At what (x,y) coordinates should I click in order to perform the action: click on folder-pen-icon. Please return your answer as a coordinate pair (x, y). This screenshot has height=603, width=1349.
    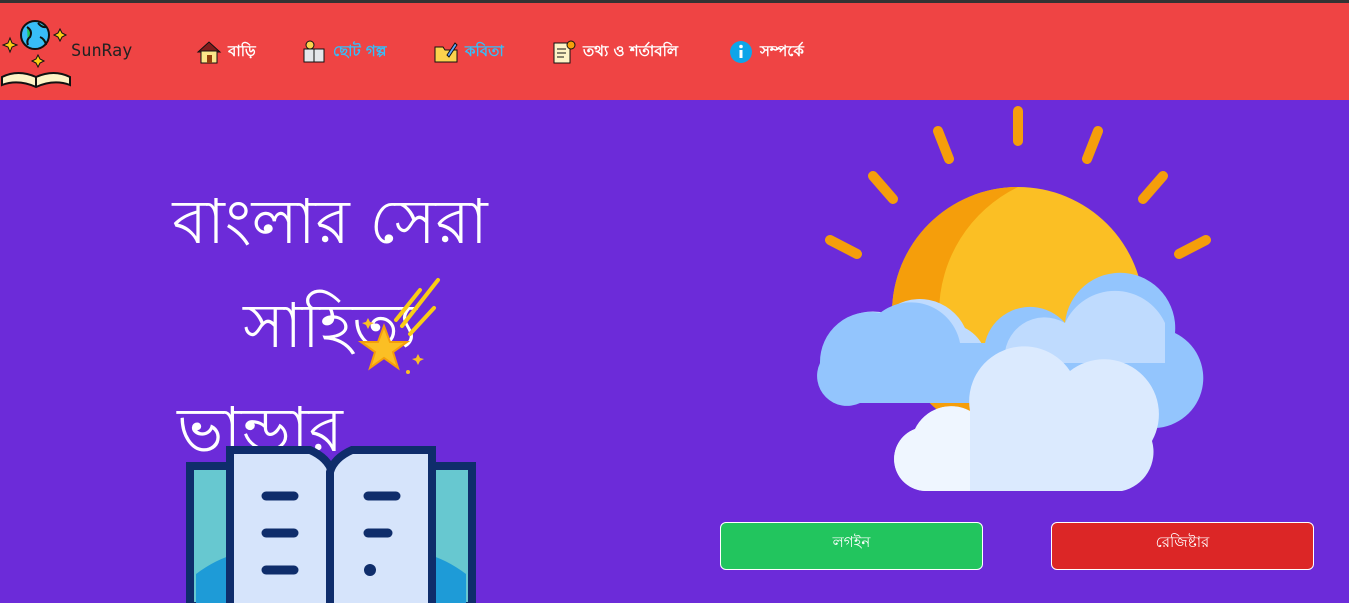
    Looking at the image, I should click on (446, 52).